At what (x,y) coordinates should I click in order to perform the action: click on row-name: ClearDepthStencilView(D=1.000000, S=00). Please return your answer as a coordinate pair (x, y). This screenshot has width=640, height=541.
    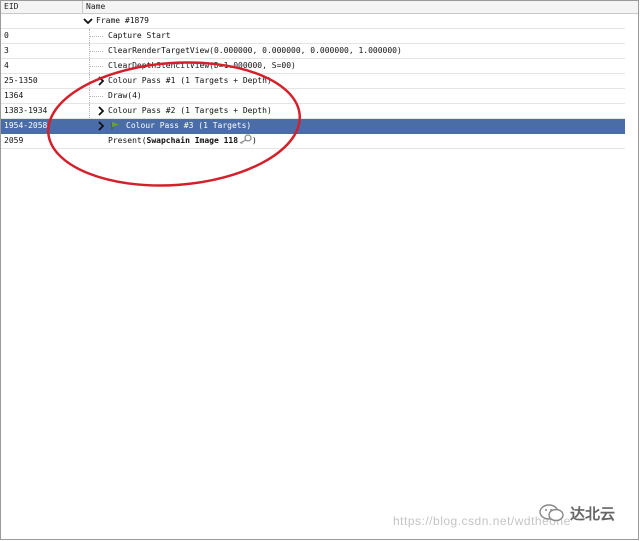
    Looking at the image, I should click on (202, 65).